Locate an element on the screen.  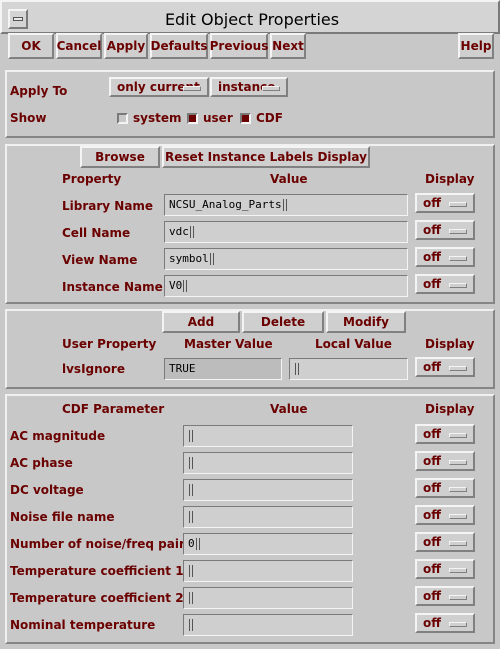
view-name-display-select: off is located at coordinates (445, 257).